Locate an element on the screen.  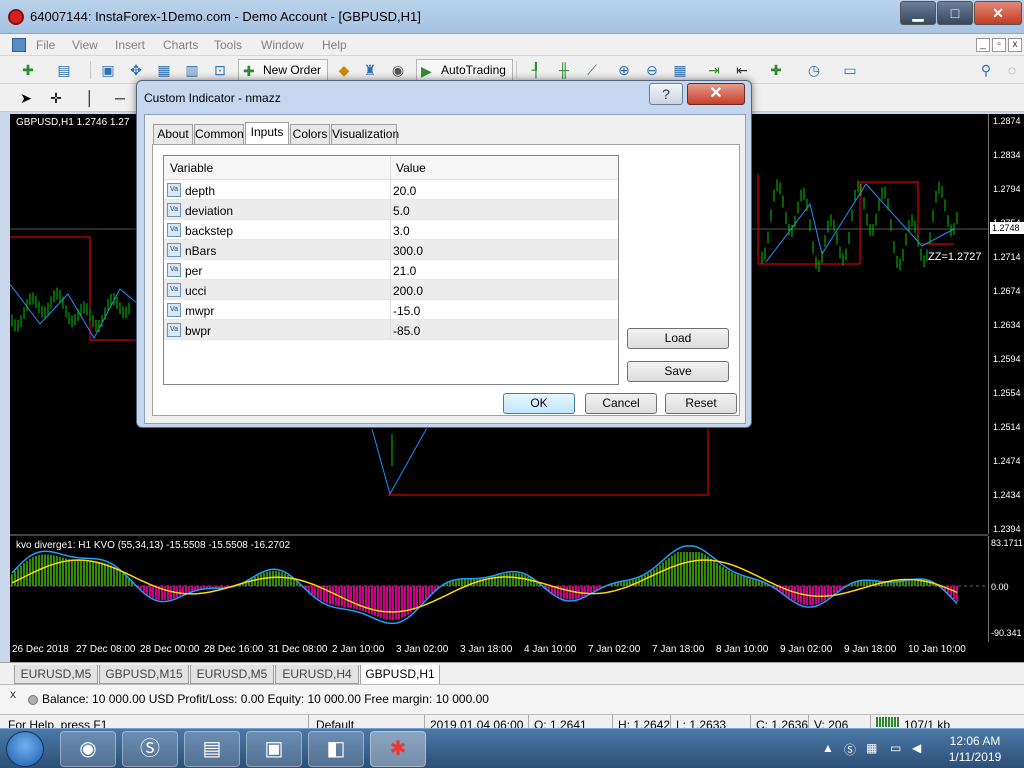
metatrader-taskbar-icon: ✱ is located at coordinates (398, 749).